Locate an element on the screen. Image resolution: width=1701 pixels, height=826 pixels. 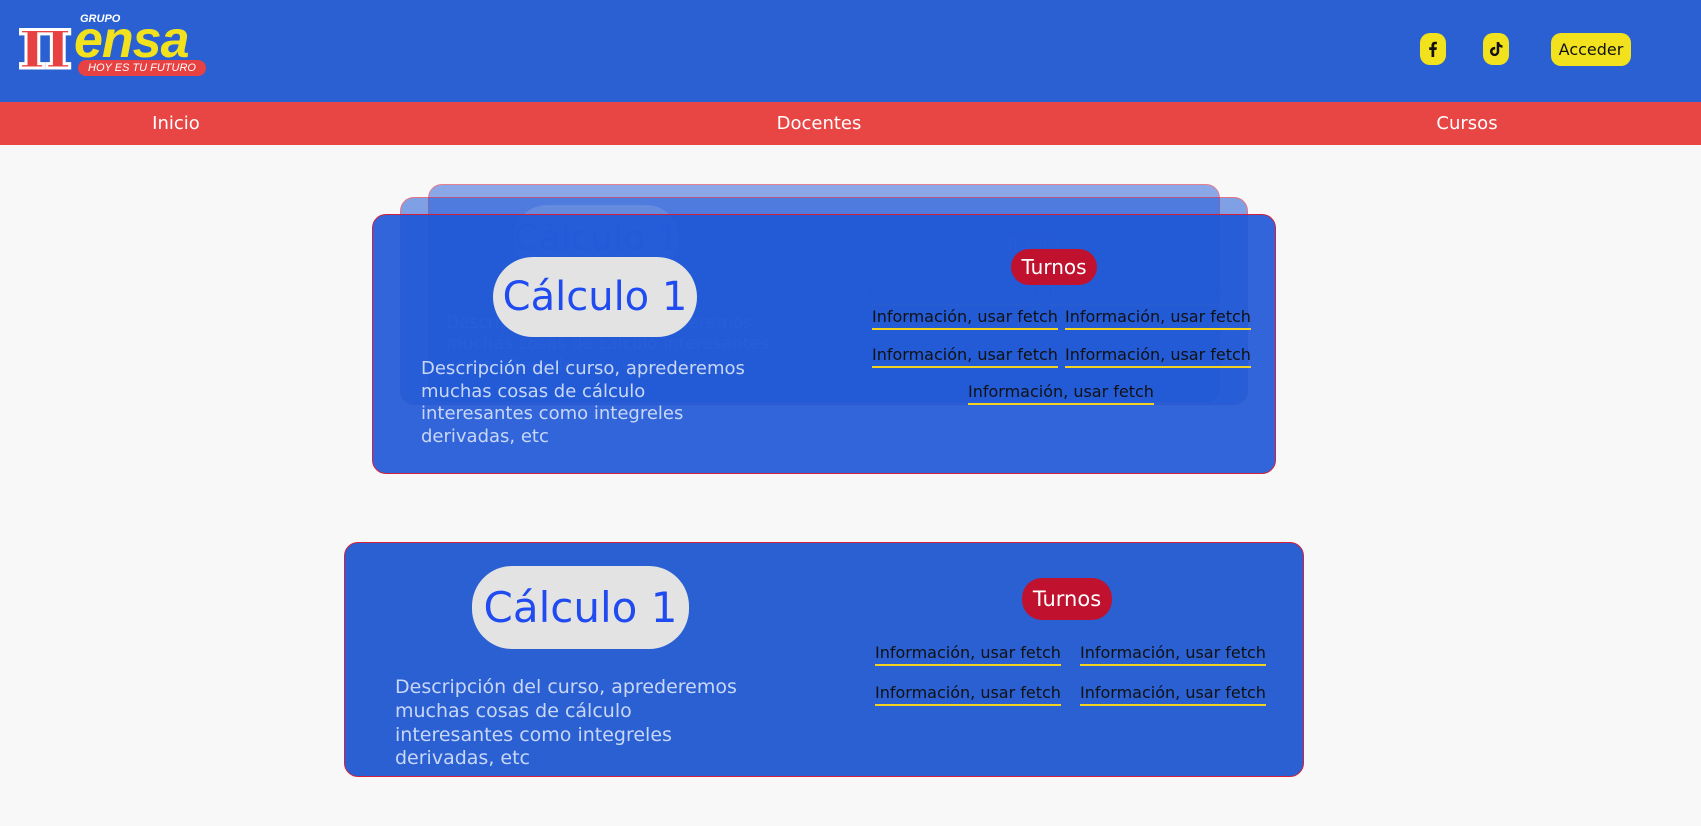
facebook-icon is located at coordinates (1433, 49).